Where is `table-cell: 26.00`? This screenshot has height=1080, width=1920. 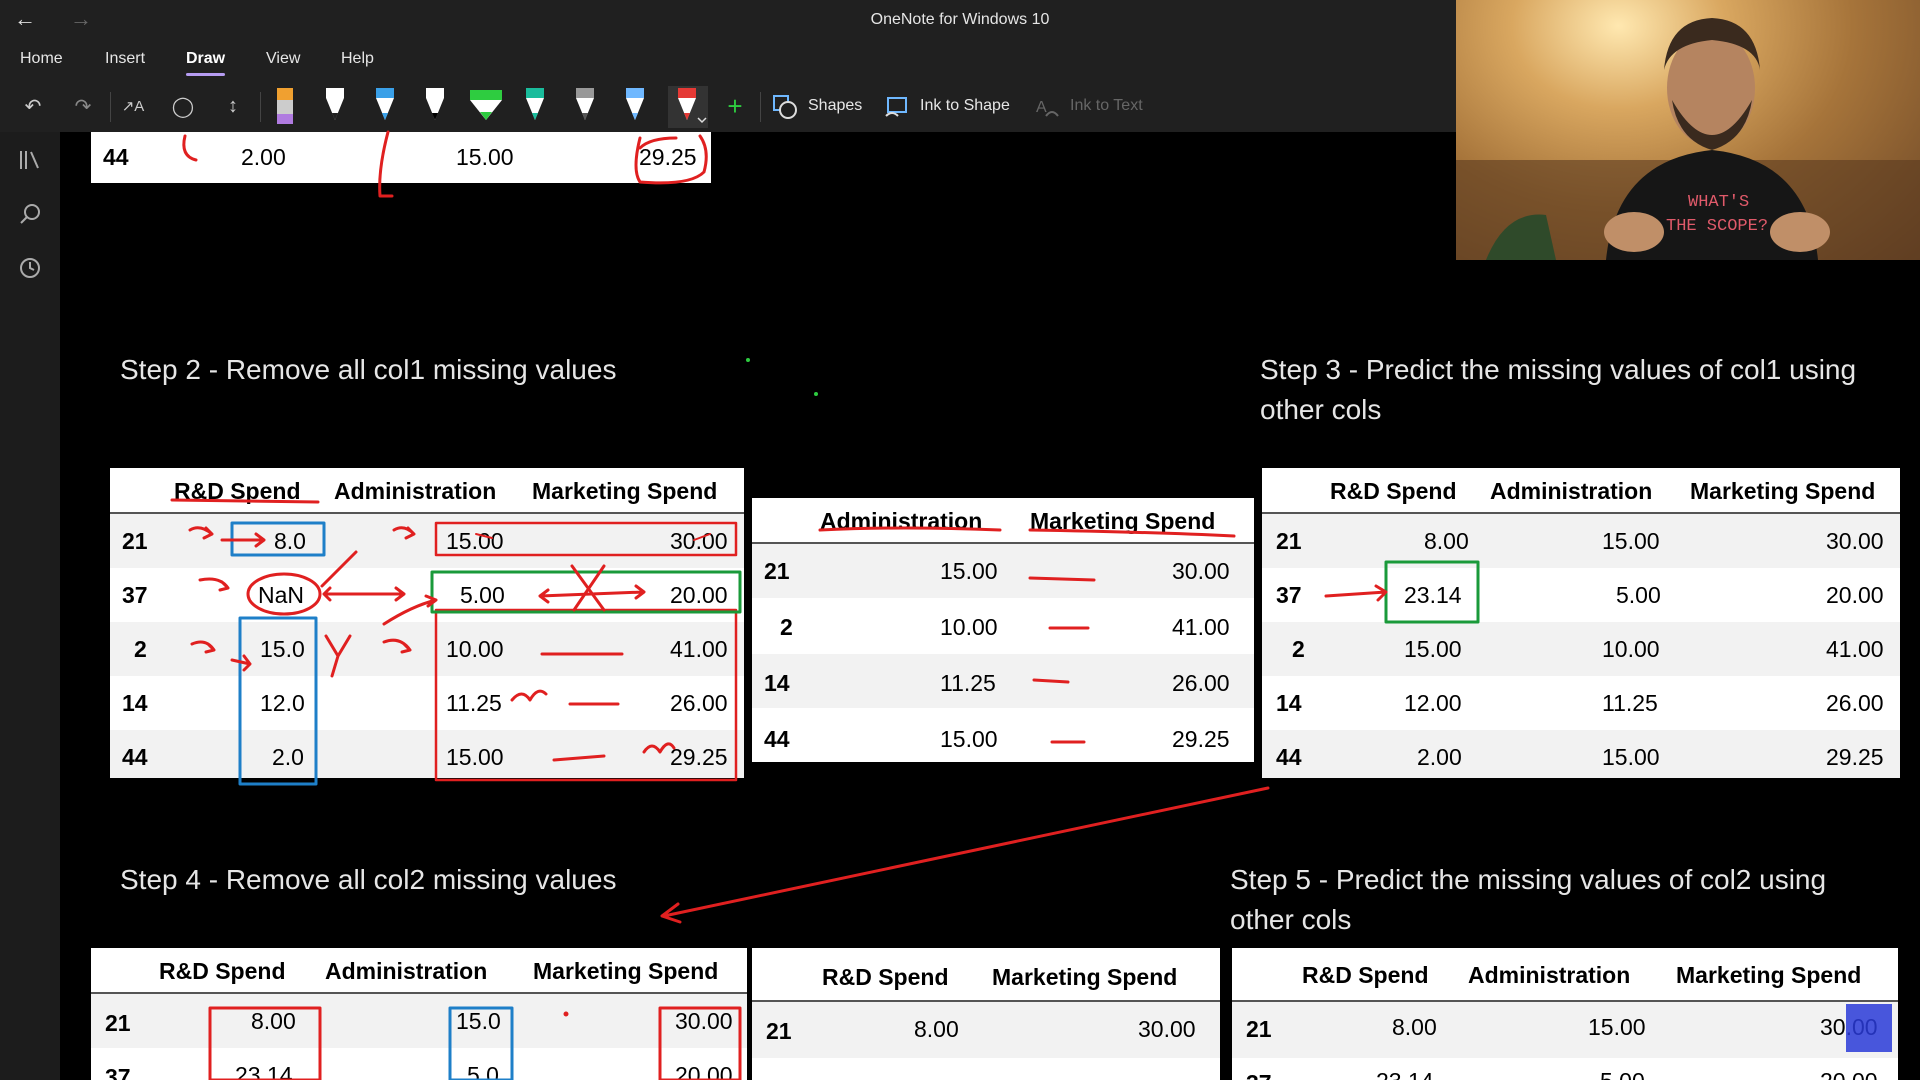
table-cell: 26.00 is located at coordinates (1201, 683).